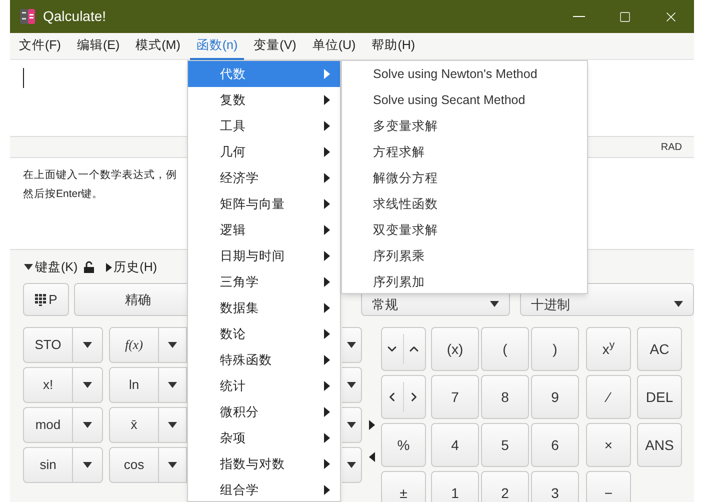  Describe the element at coordinates (403, 486) in the screenshot. I see `key-button: ±` at that location.